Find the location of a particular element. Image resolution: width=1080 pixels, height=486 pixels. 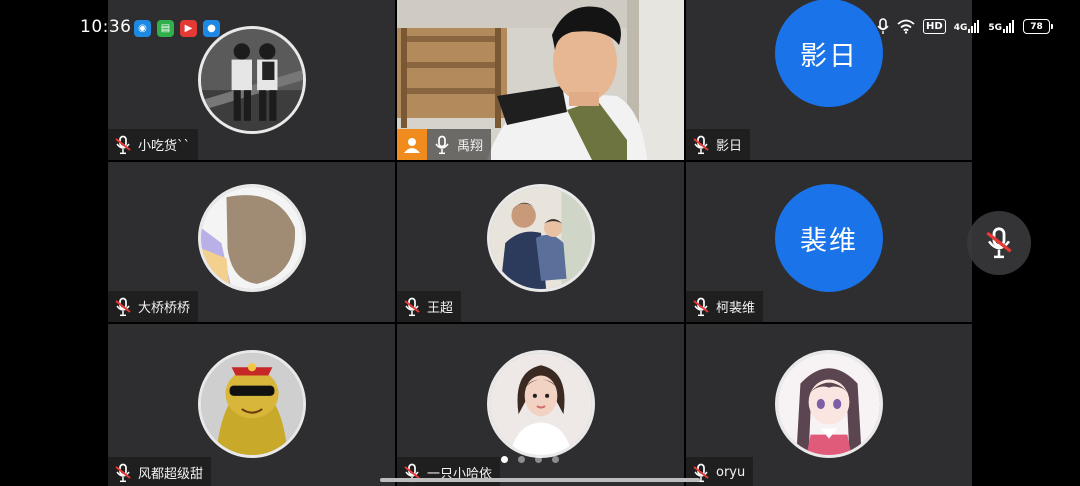

hd-voice-badge: HD is located at coordinates (934, 26).